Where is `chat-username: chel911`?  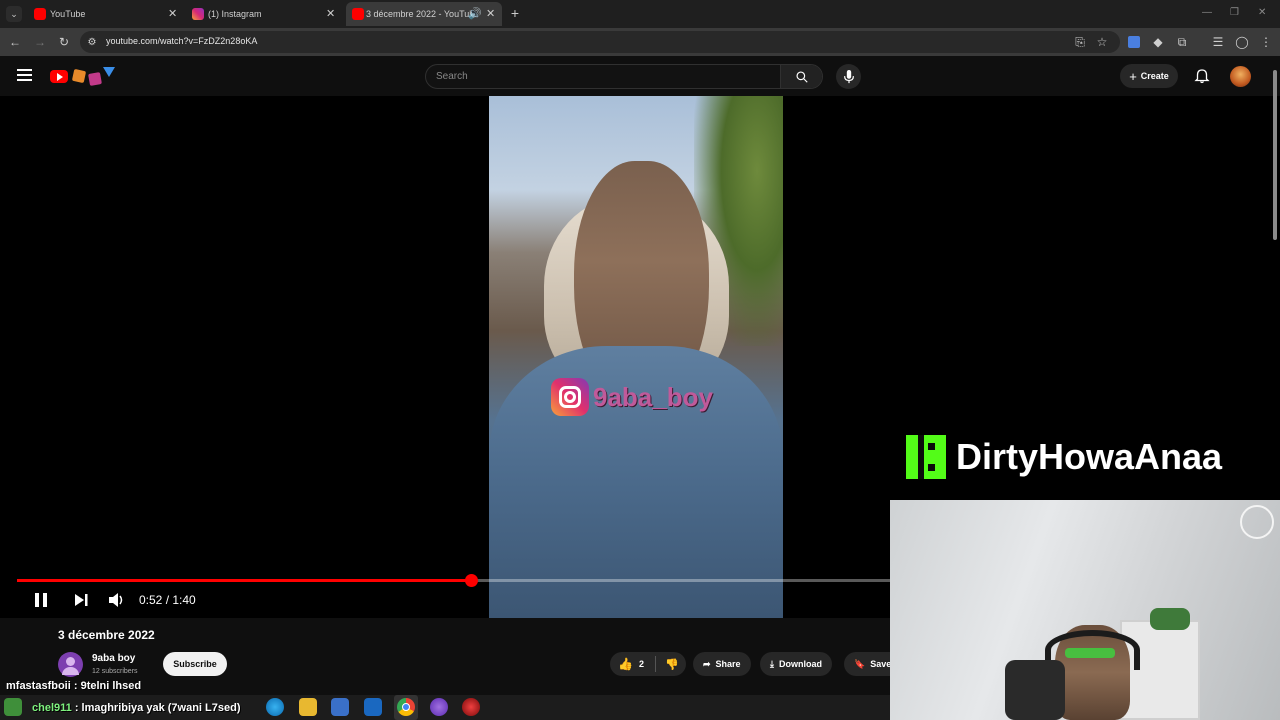 chat-username: chel911 is located at coordinates (52, 708).